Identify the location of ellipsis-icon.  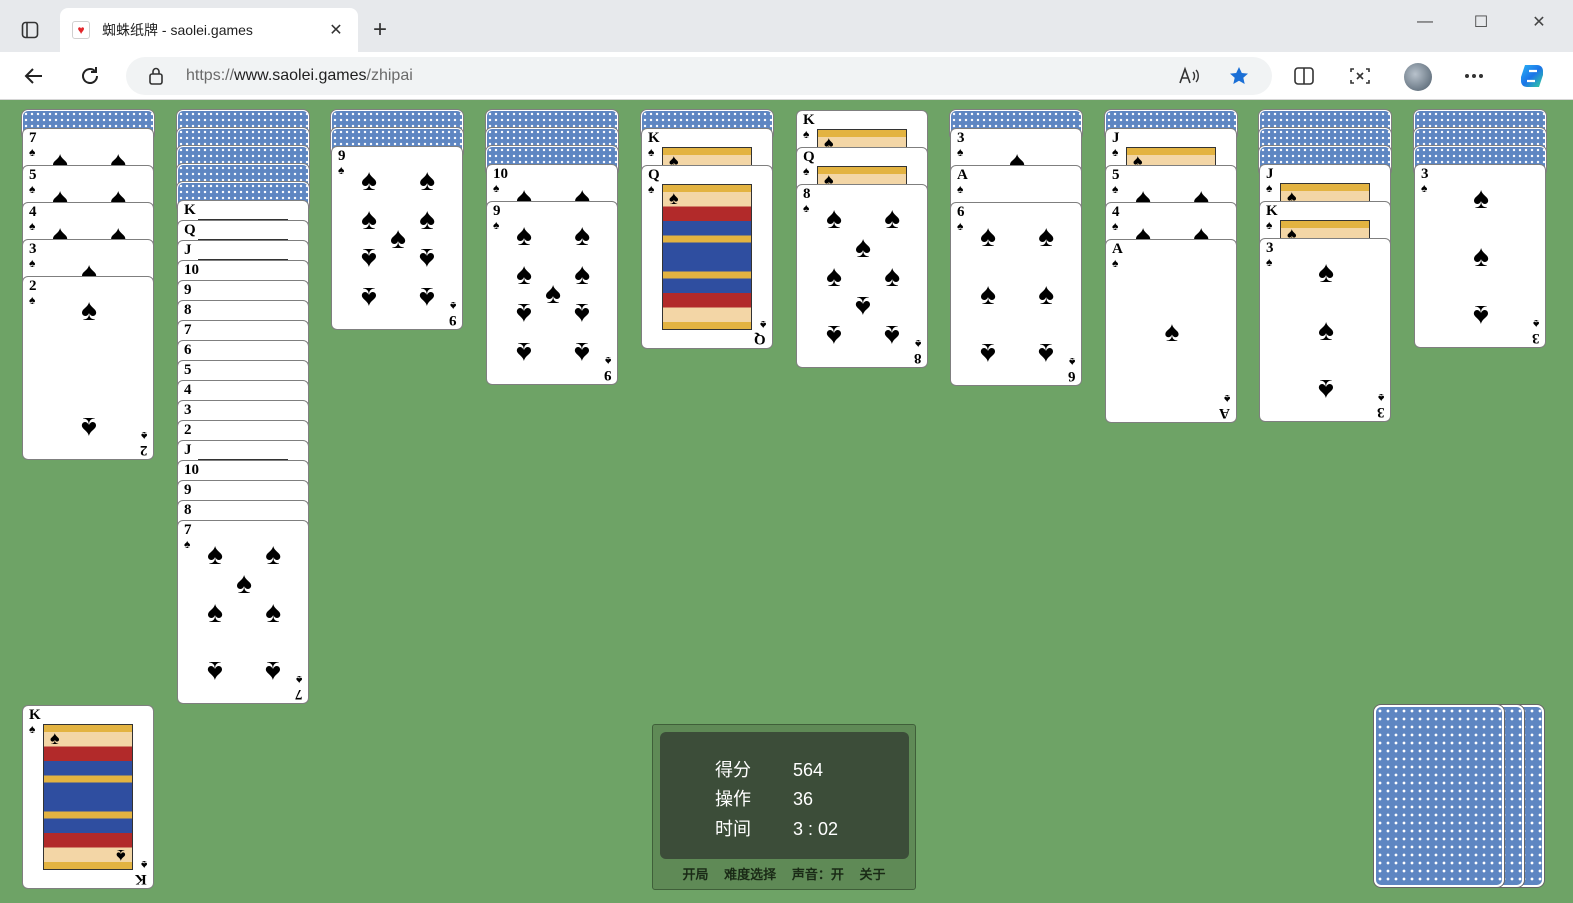
(1474, 76).